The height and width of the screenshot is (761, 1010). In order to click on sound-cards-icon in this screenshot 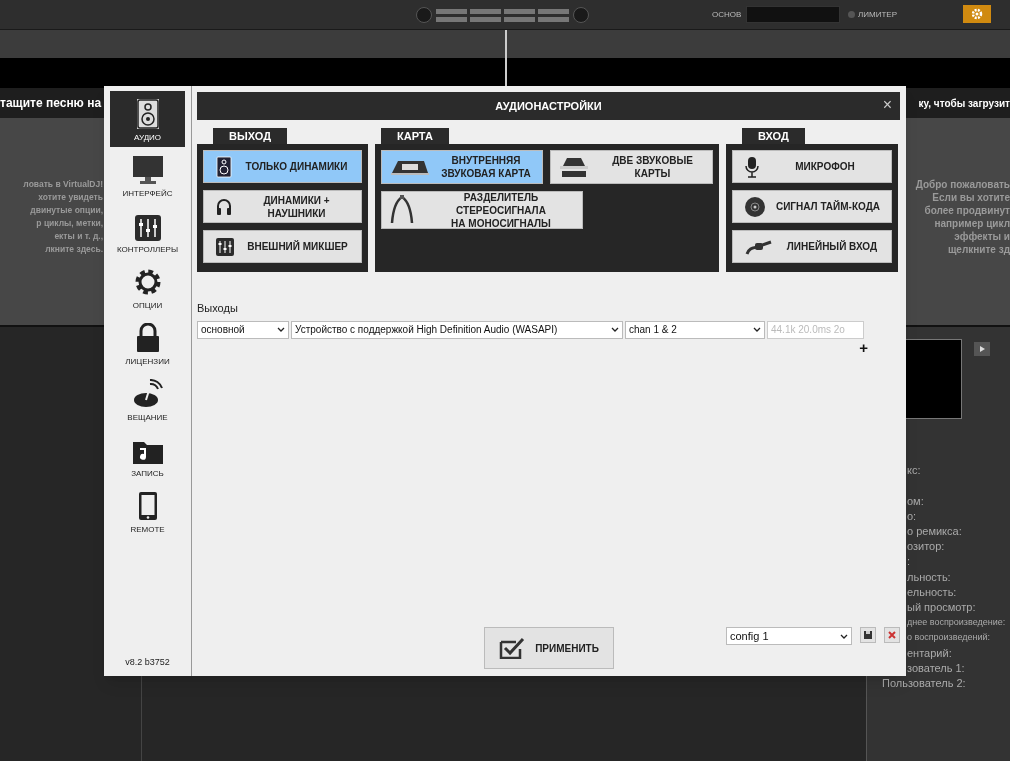, I will do `click(574, 167)`.